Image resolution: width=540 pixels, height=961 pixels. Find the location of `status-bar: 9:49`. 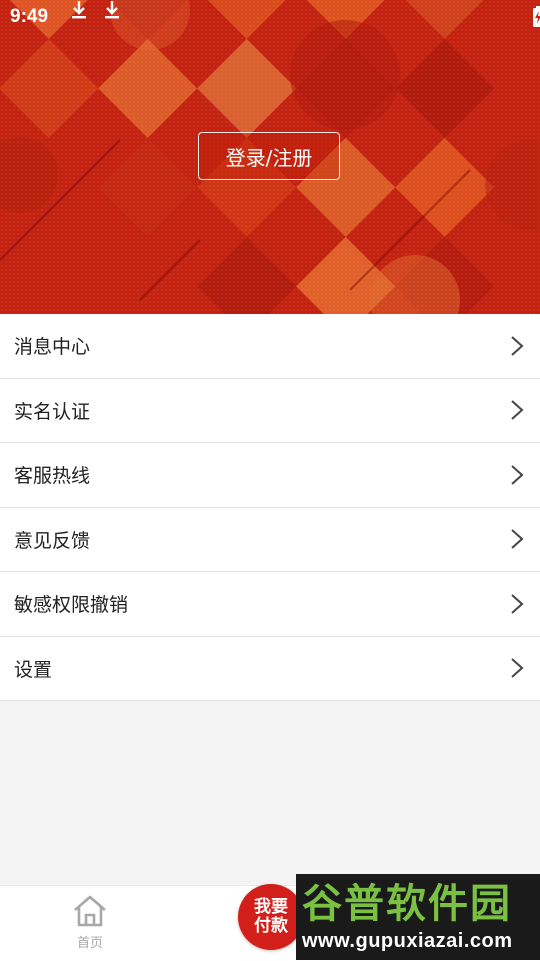

status-bar: 9:49 is located at coordinates (270, 18).